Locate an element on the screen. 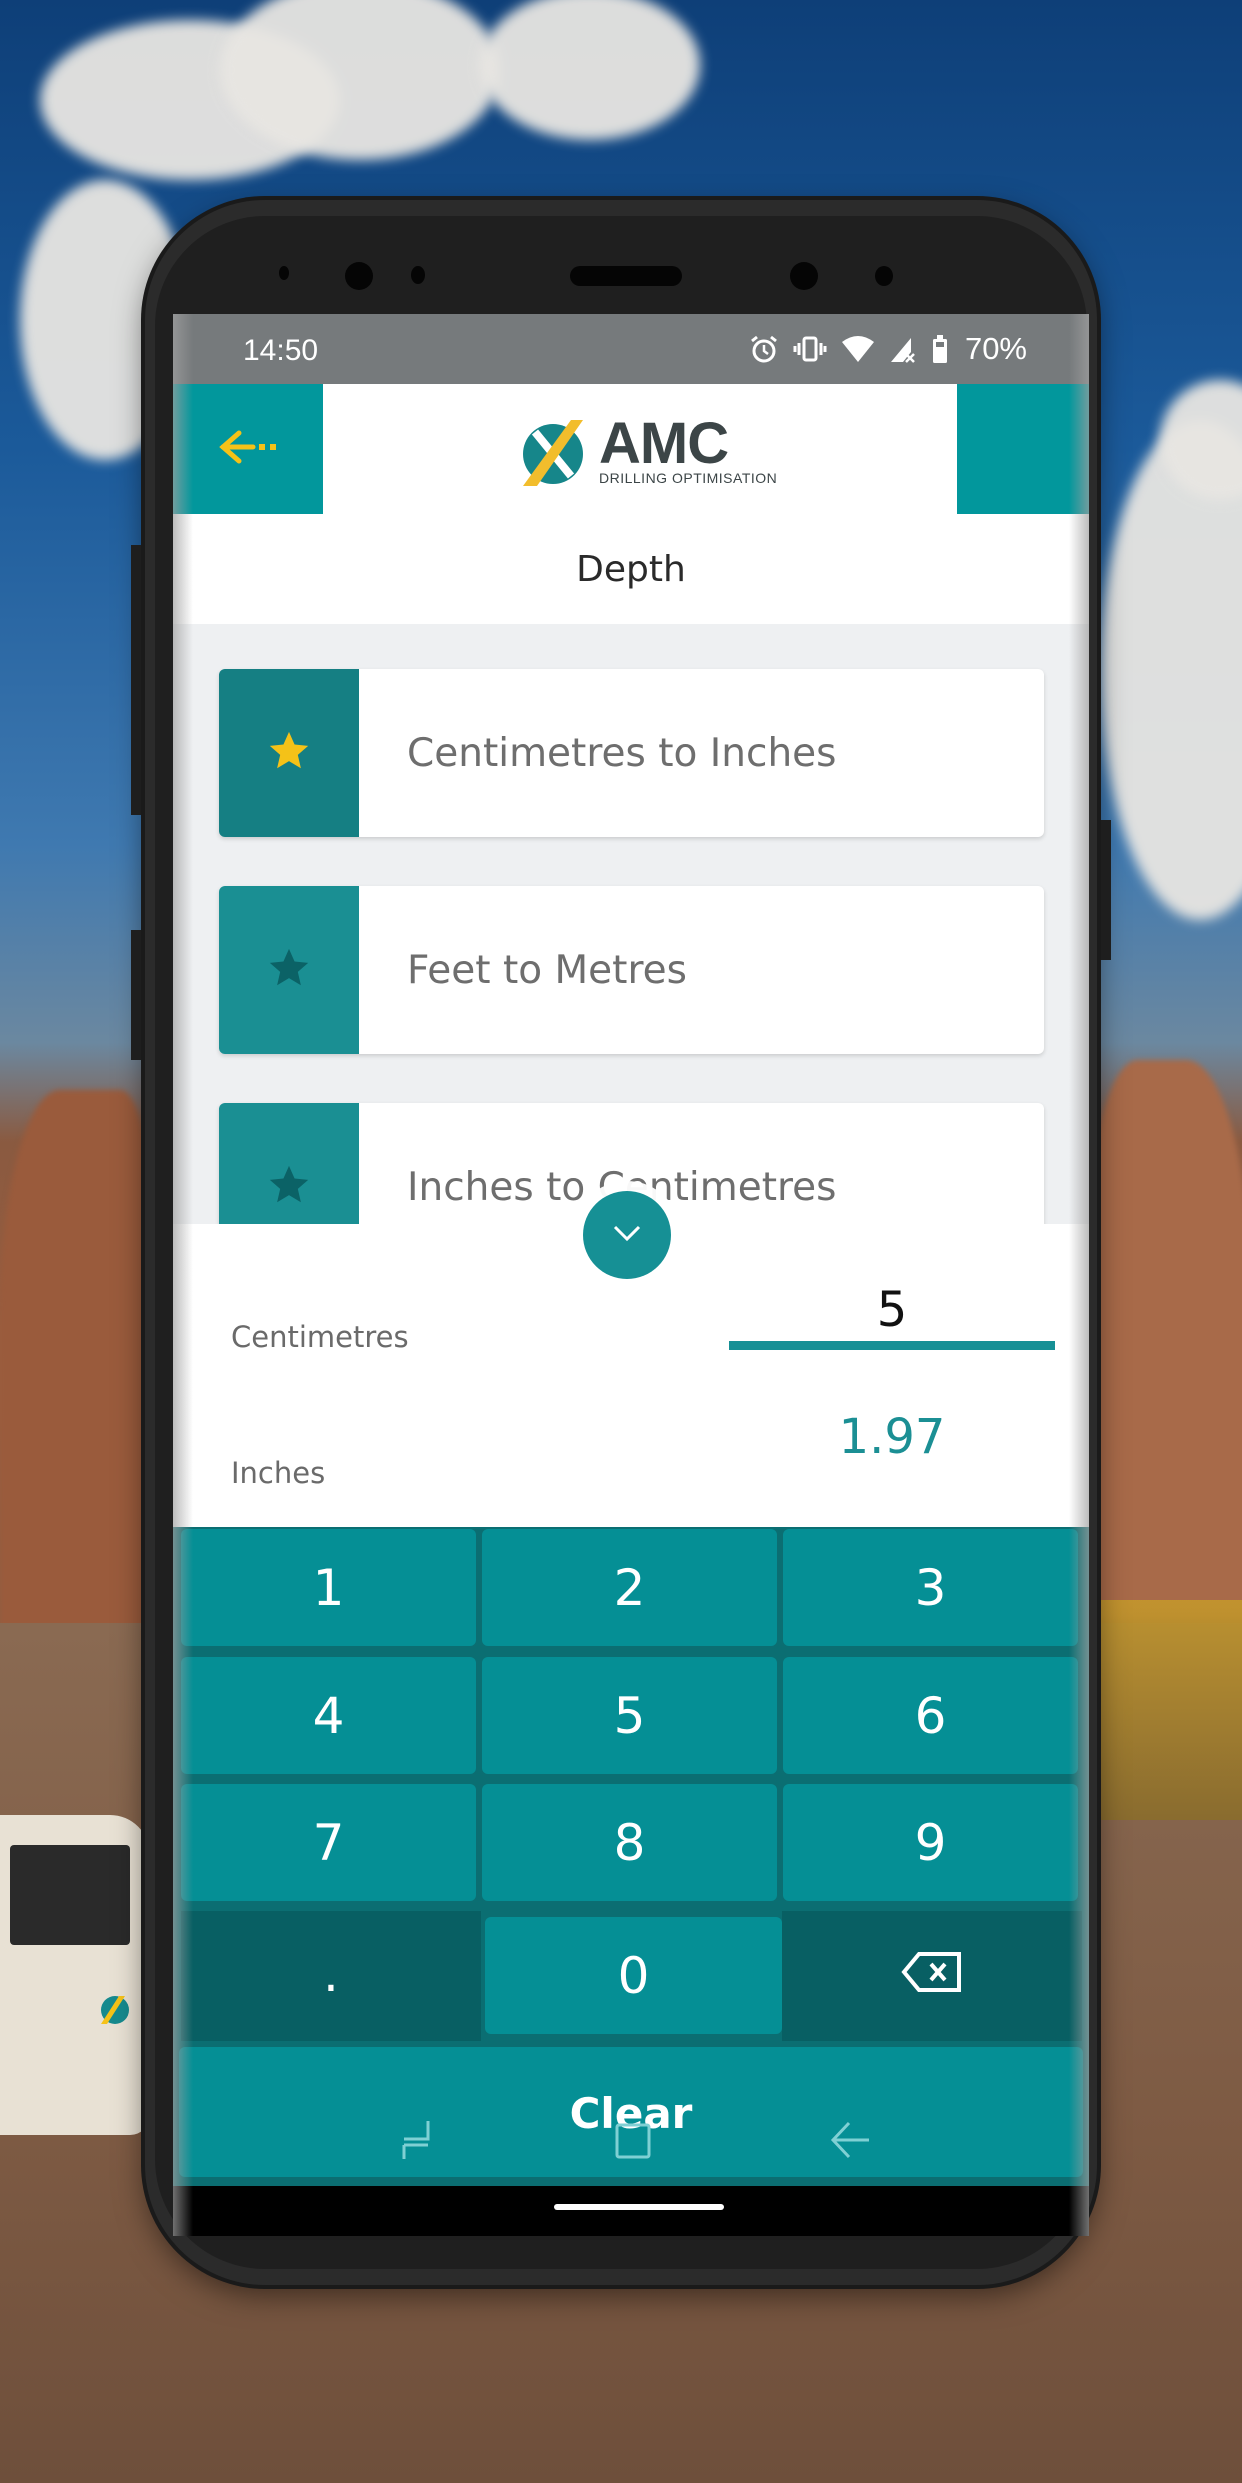  recents-icon is located at coordinates (416, 2142).